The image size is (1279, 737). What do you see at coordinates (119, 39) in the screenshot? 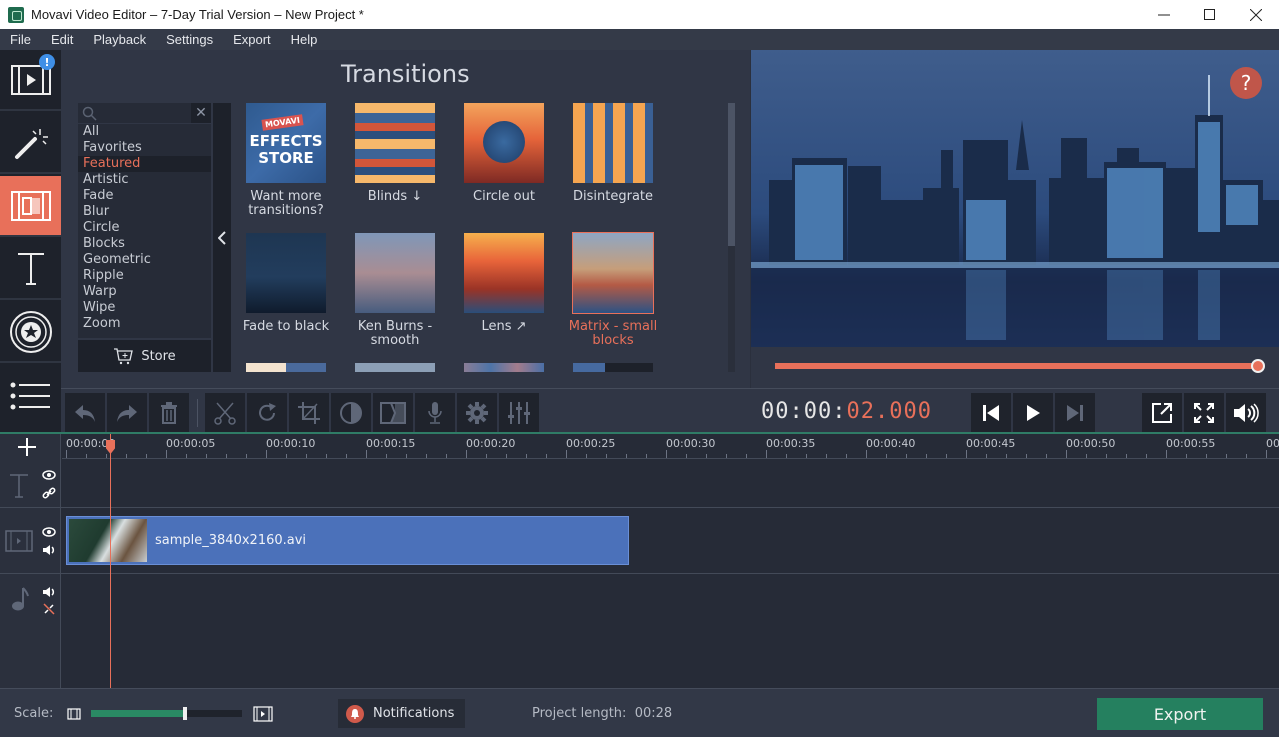
I see `menu-playback: Playback` at bounding box center [119, 39].